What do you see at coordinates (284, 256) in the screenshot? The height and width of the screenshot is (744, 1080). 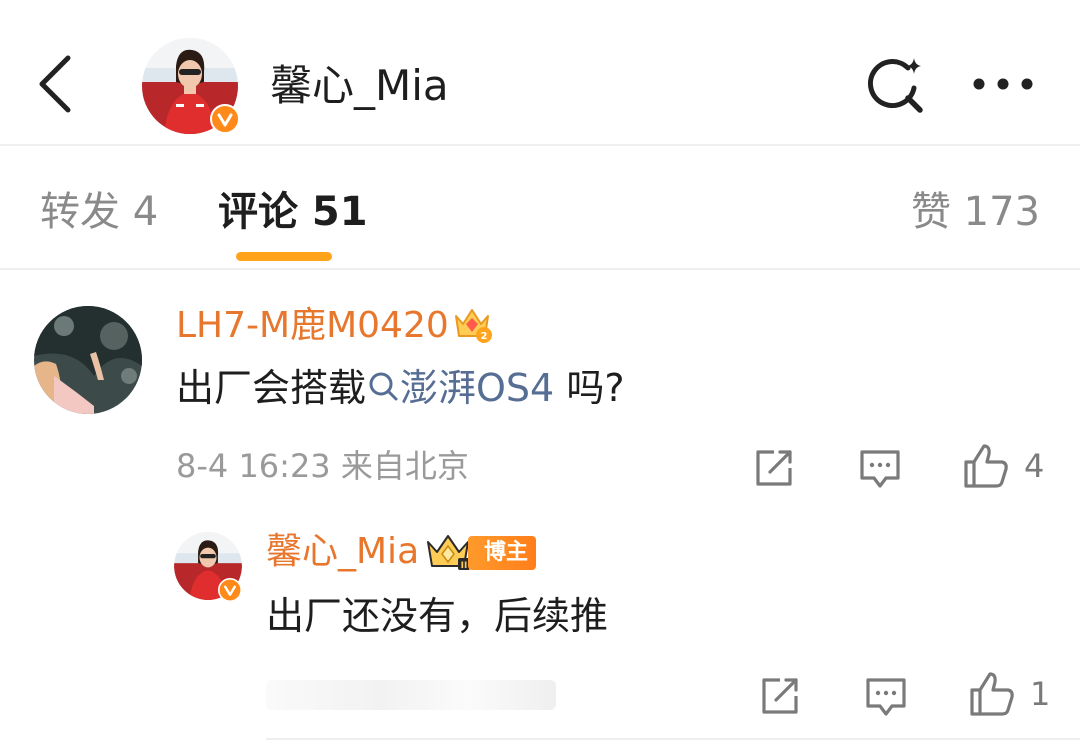 I see `active-tab-indicator` at bounding box center [284, 256].